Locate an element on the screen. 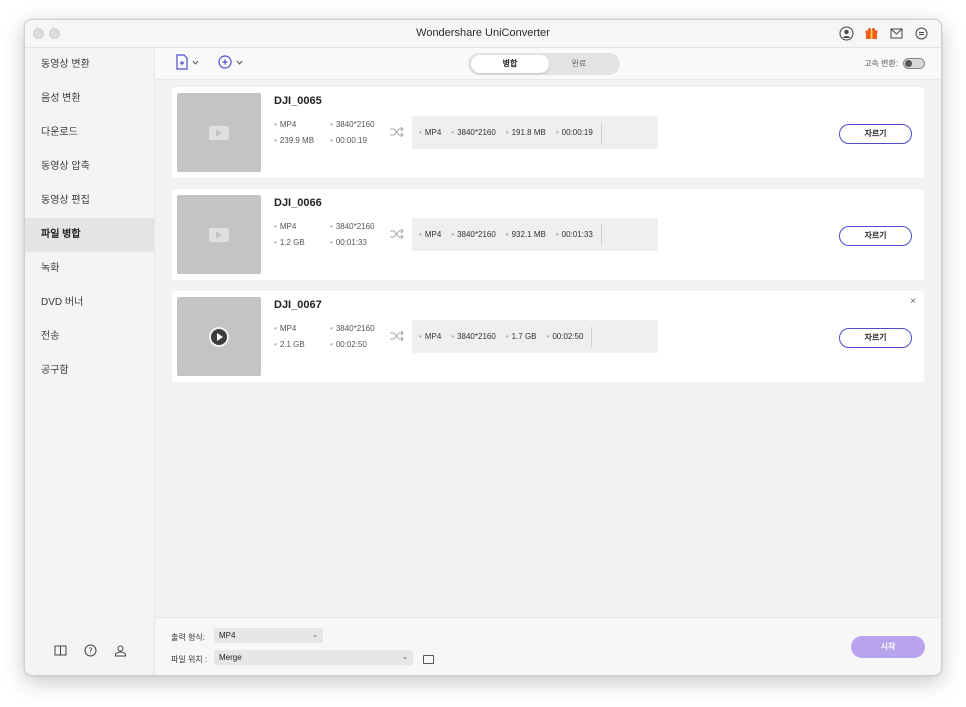 This screenshot has height=707, width=966. output-settings: • MP4 • 3840*2160 • 932.1 MB • 00:01:33 is located at coordinates (535, 234).